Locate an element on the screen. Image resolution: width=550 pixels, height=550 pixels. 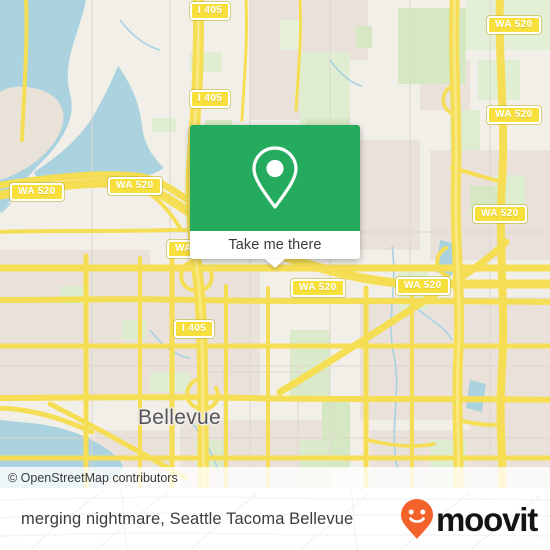
osm-attribution-bar: © OpenStreetMap contributors is located at coordinates (275, 477).